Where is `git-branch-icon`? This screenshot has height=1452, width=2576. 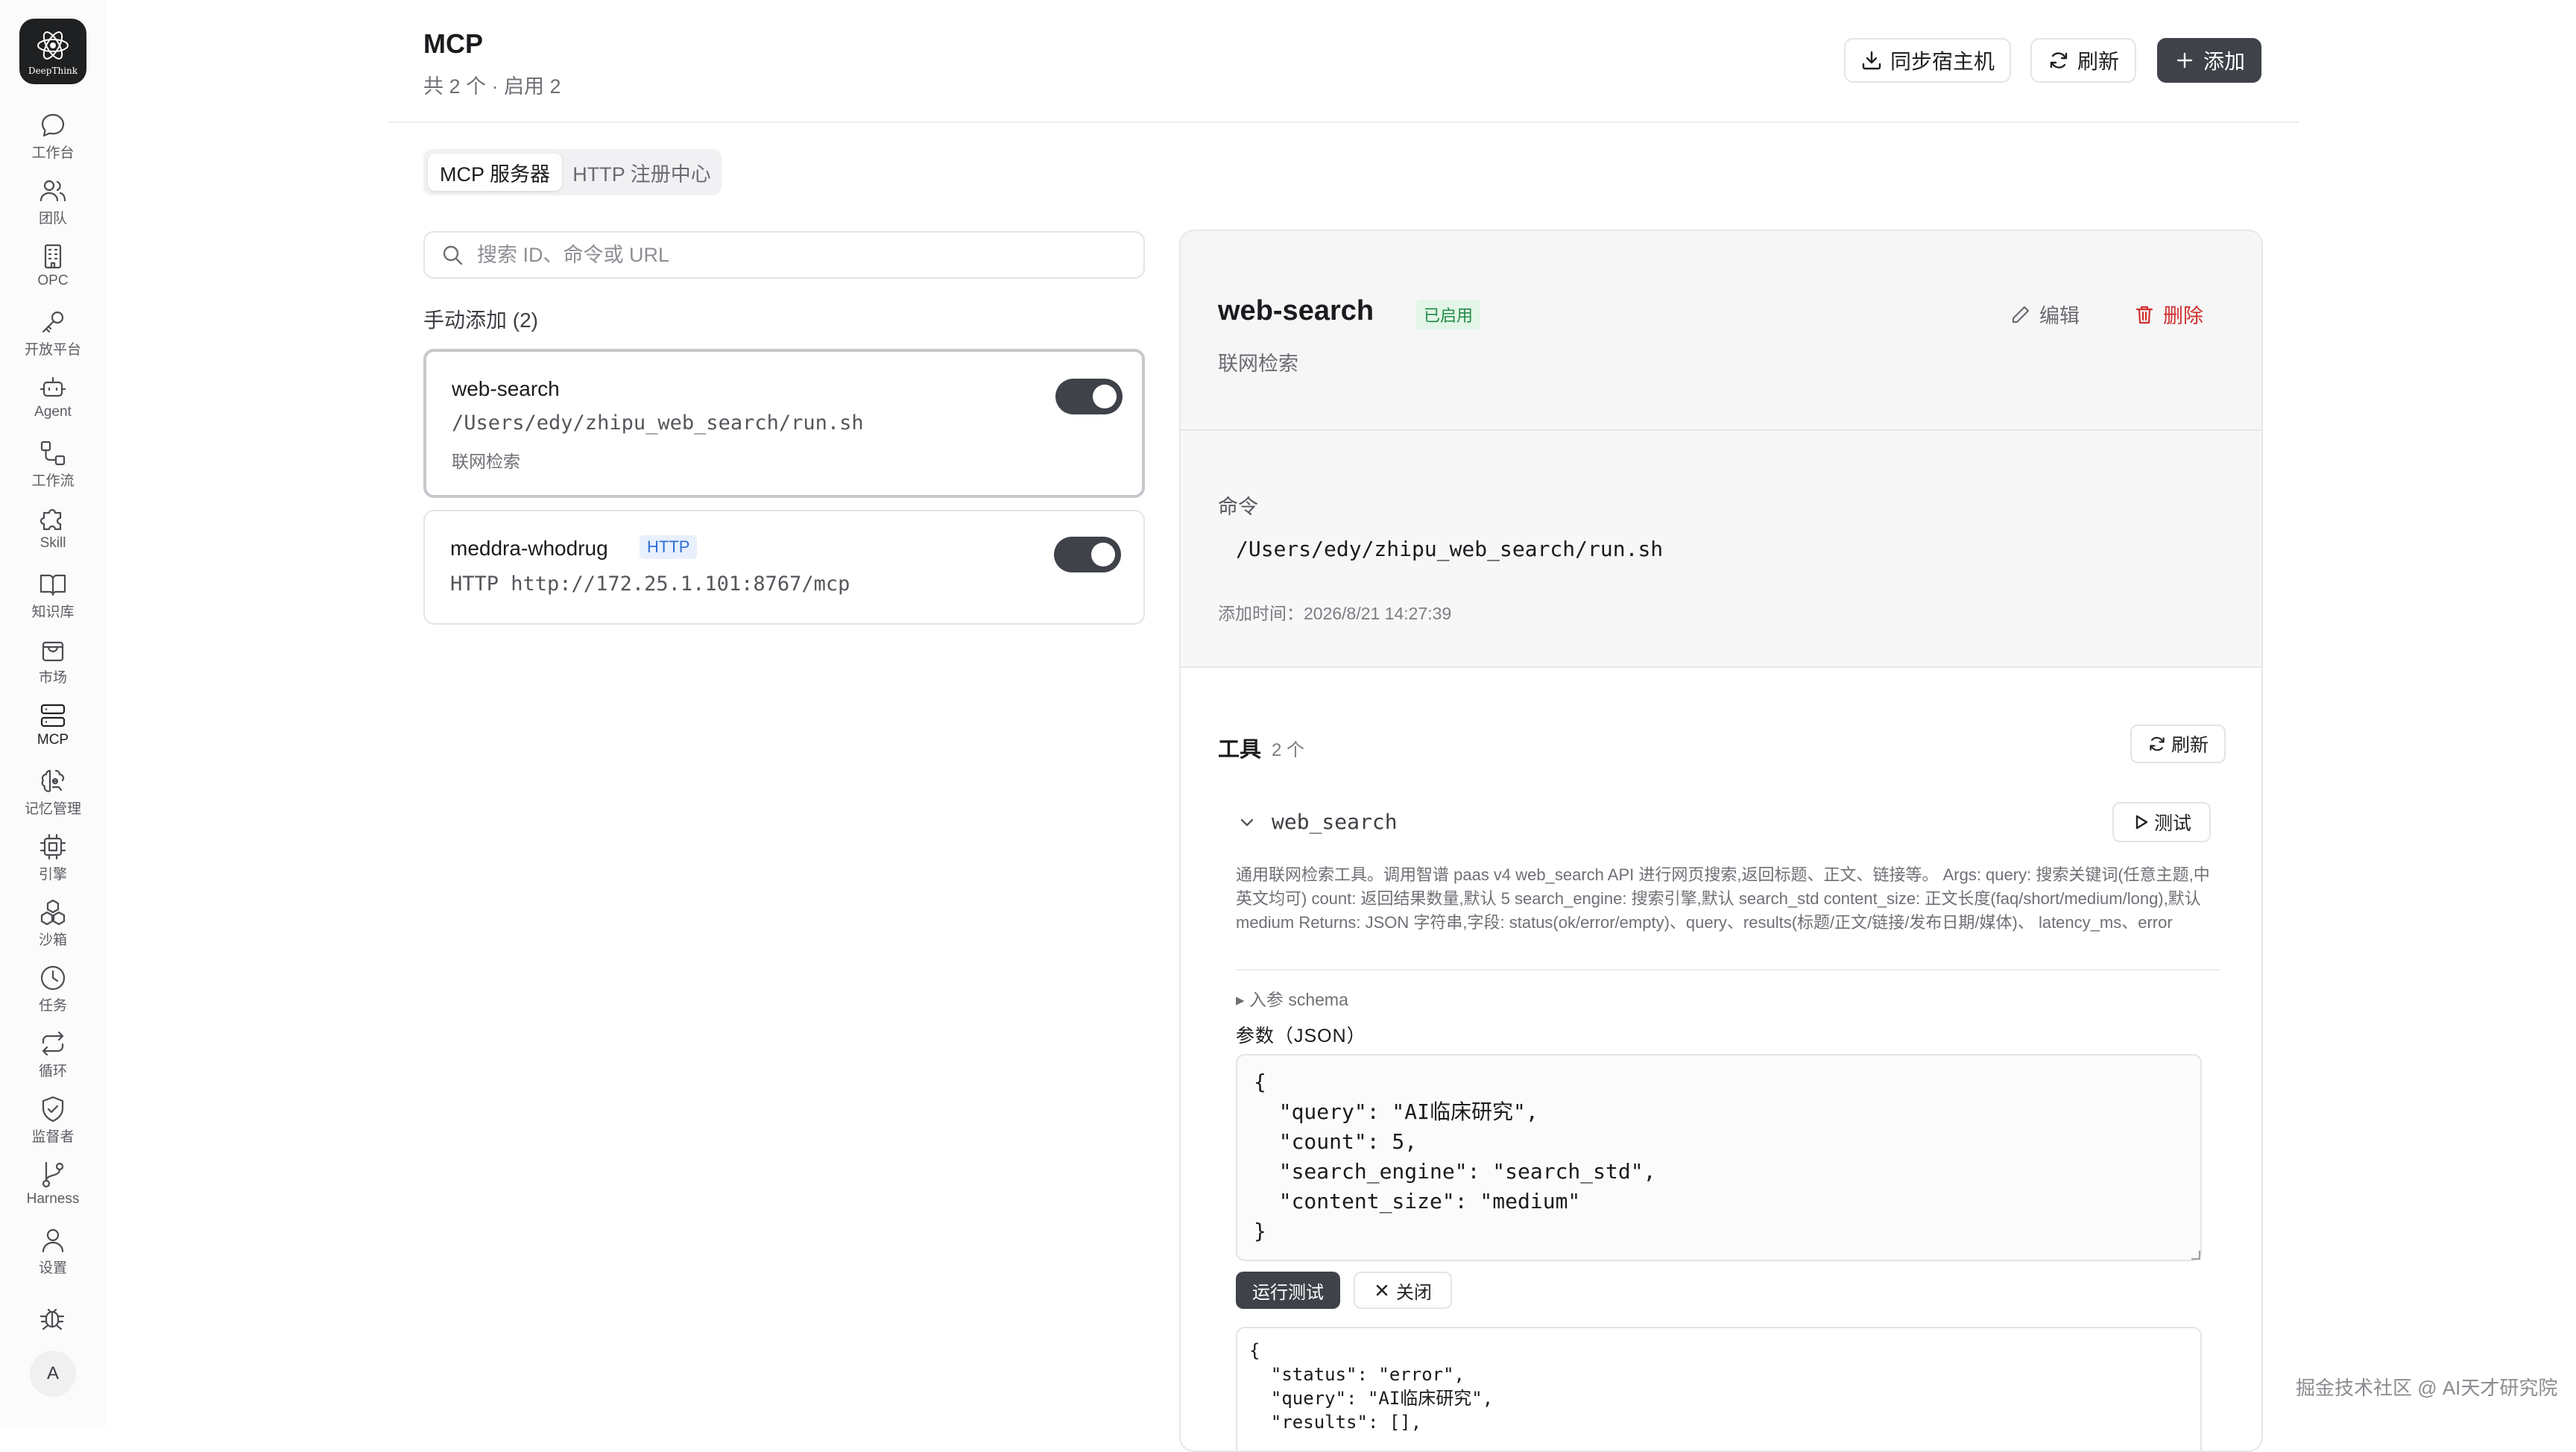 git-branch-icon is located at coordinates (53, 1174).